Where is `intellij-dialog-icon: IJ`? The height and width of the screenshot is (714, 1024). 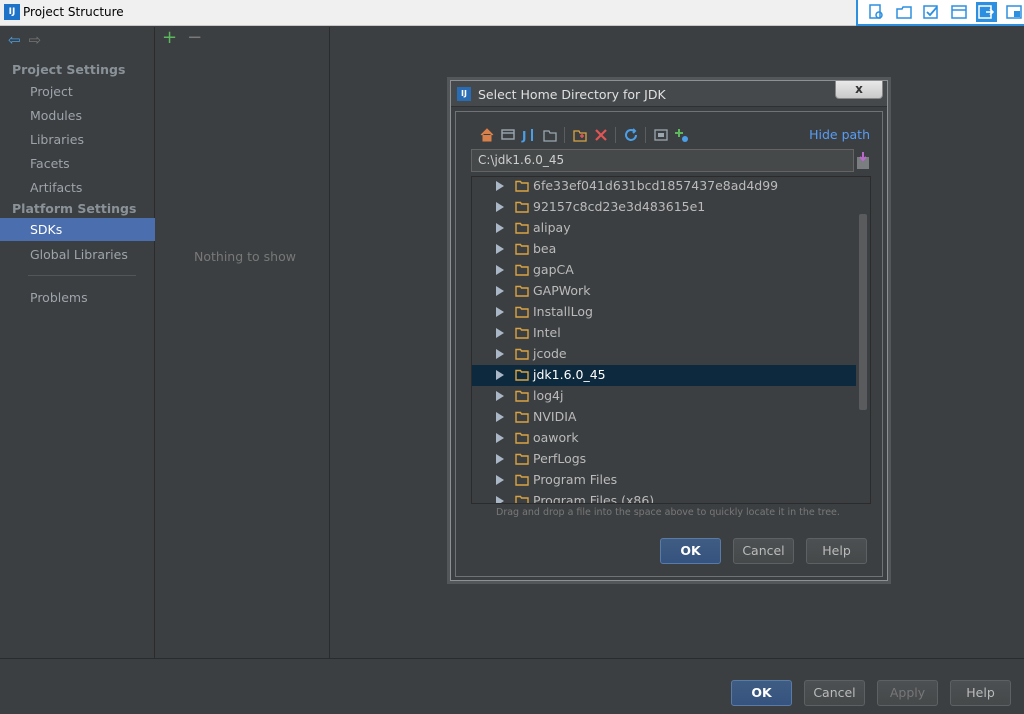
intellij-dialog-icon: IJ is located at coordinates (464, 94).